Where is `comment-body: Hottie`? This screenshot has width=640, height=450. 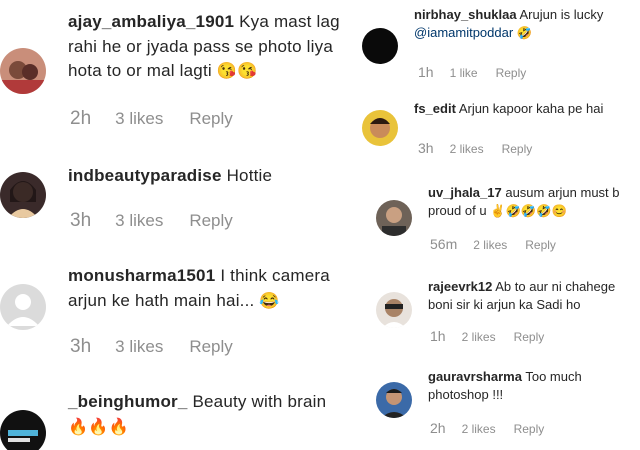
comment-body: Hottie is located at coordinates (249, 175).